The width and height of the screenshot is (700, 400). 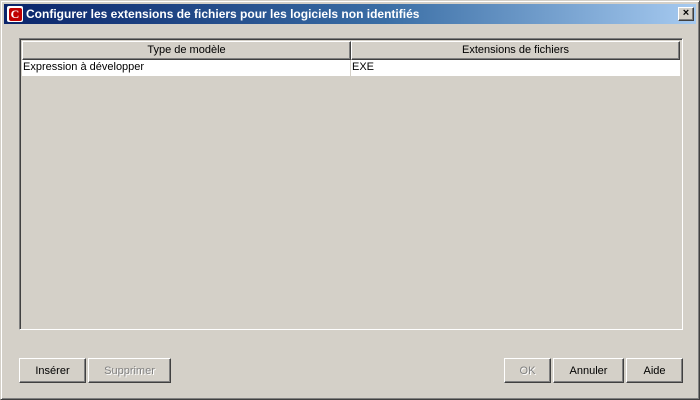 What do you see at coordinates (686, 14) in the screenshot?
I see `close-icon: ×` at bounding box center [686, 14].